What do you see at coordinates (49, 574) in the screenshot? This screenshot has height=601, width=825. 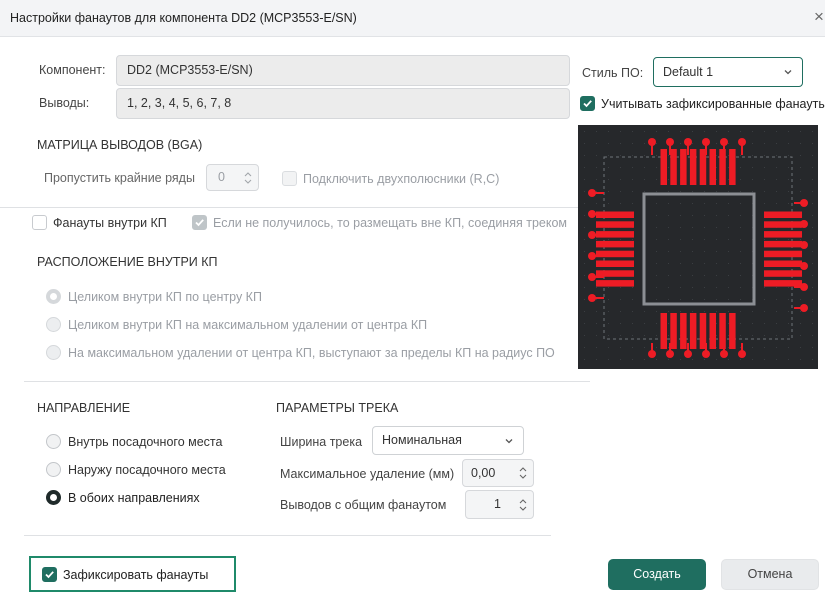 I see `fix-fanouts-checkbox` at bounding box center [49, 574].